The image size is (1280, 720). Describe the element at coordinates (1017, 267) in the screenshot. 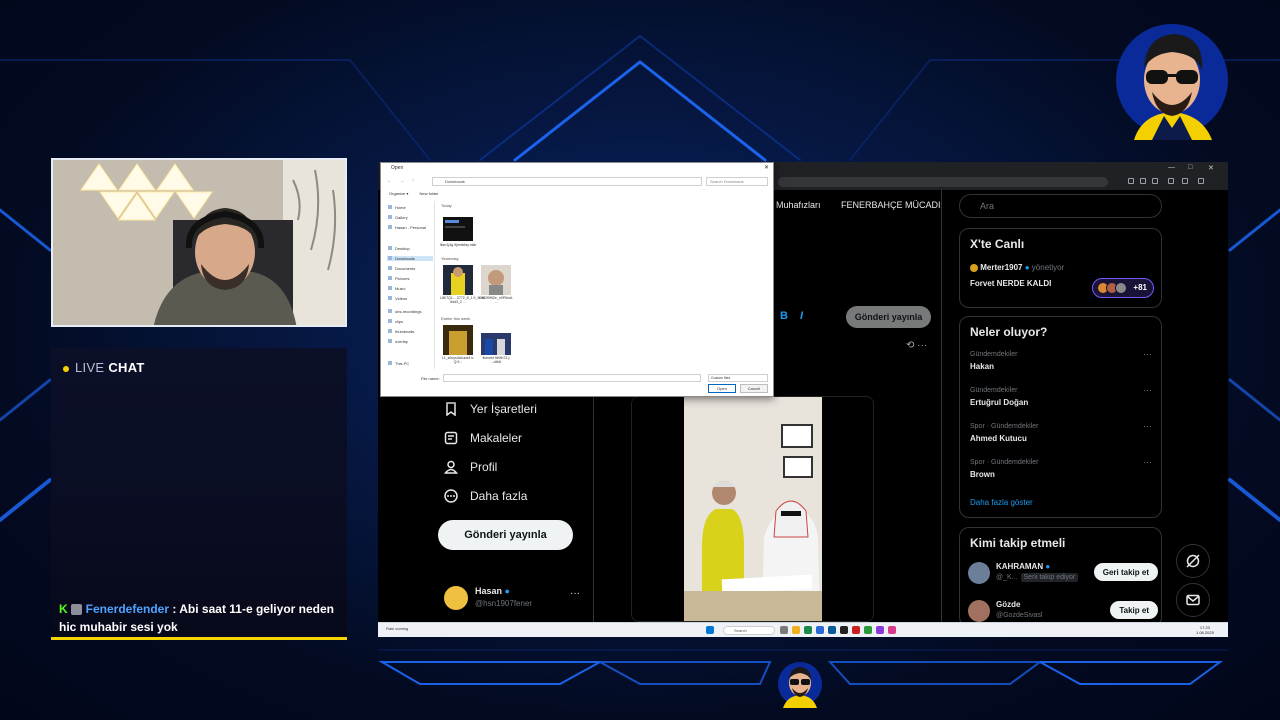

I see `live-host: Merter1907 ● yönetiyor` at that location.